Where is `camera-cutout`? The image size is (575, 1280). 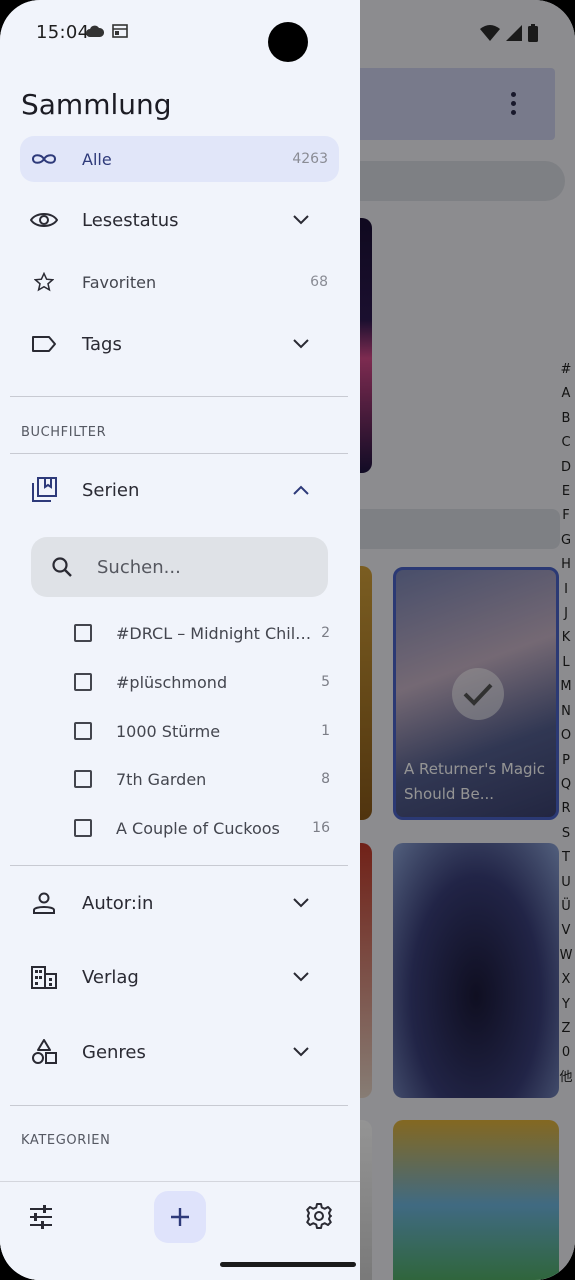 camera-cutout is located at coordinates (288, 42).